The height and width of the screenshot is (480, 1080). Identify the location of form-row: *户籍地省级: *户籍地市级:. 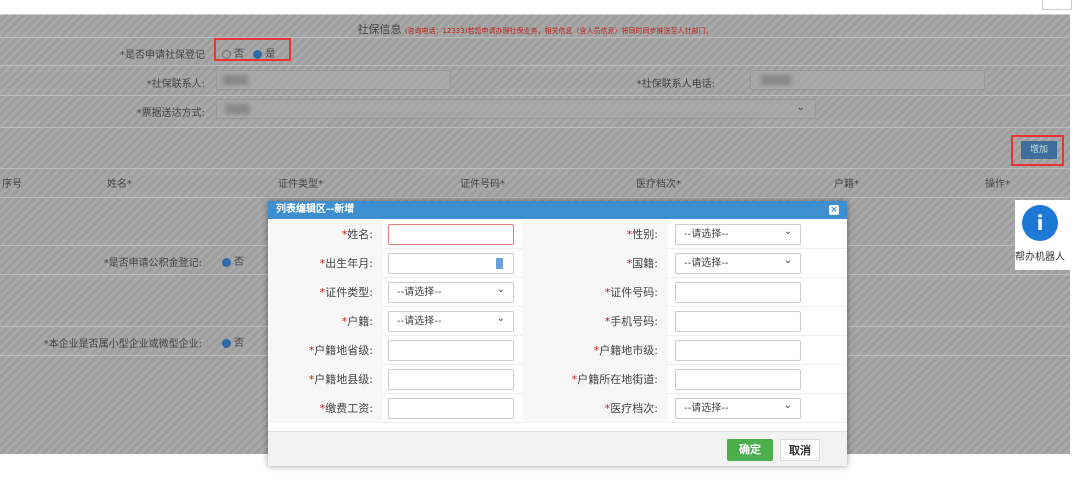
(557, 350).